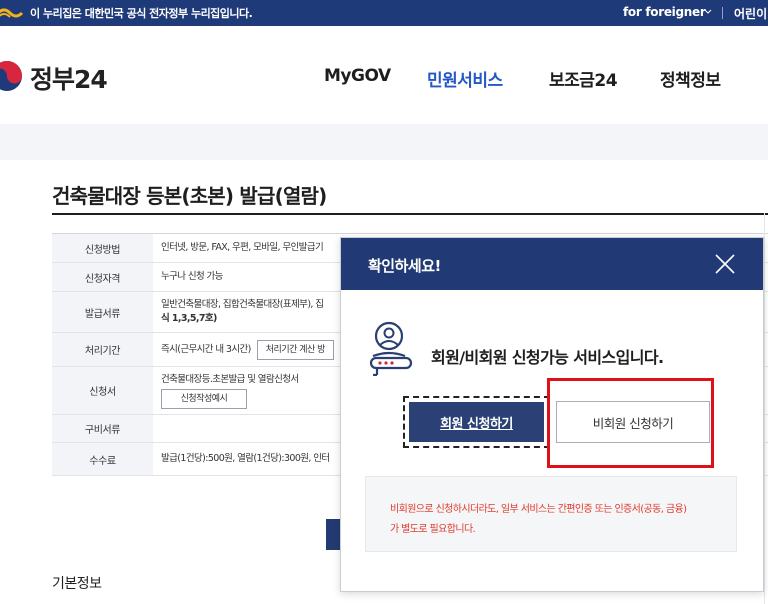 The image size is (768, 604). I want to click on modal-message: 회원/비회원 신청가능 서비스입니다., so click(547, 357).